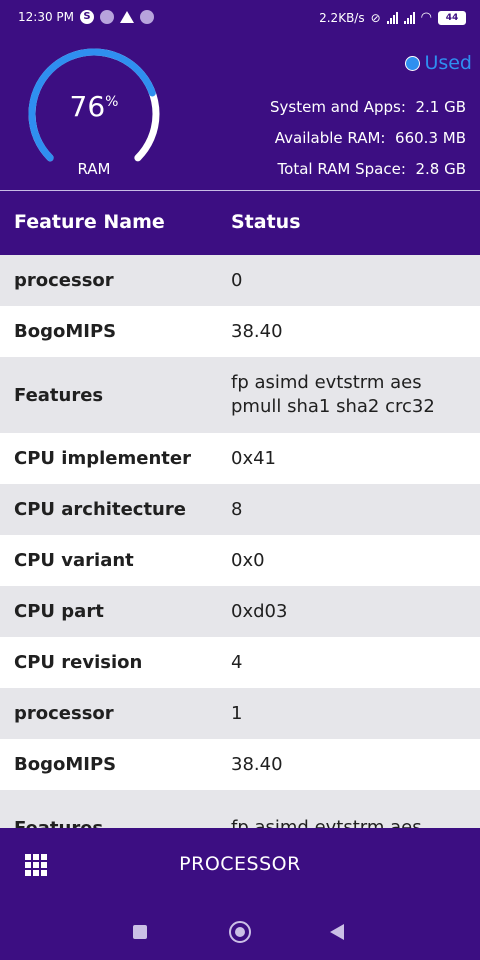 The width and height of the screenshot is (480, 960). Describe the element at coordinates (448, 63) in the screenshot. I see `used-legend-label: Used` at that location.